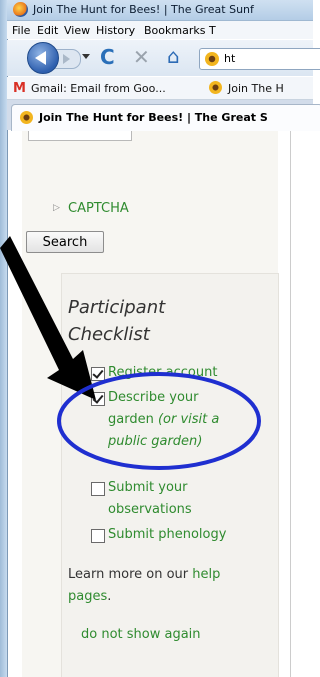 The width and height of the screenshot is (320, 677). What do you see at coordinates (131, 419) in the screenshot?
I see `describe-garden-line2: garden` at bounding box center [131, 419].